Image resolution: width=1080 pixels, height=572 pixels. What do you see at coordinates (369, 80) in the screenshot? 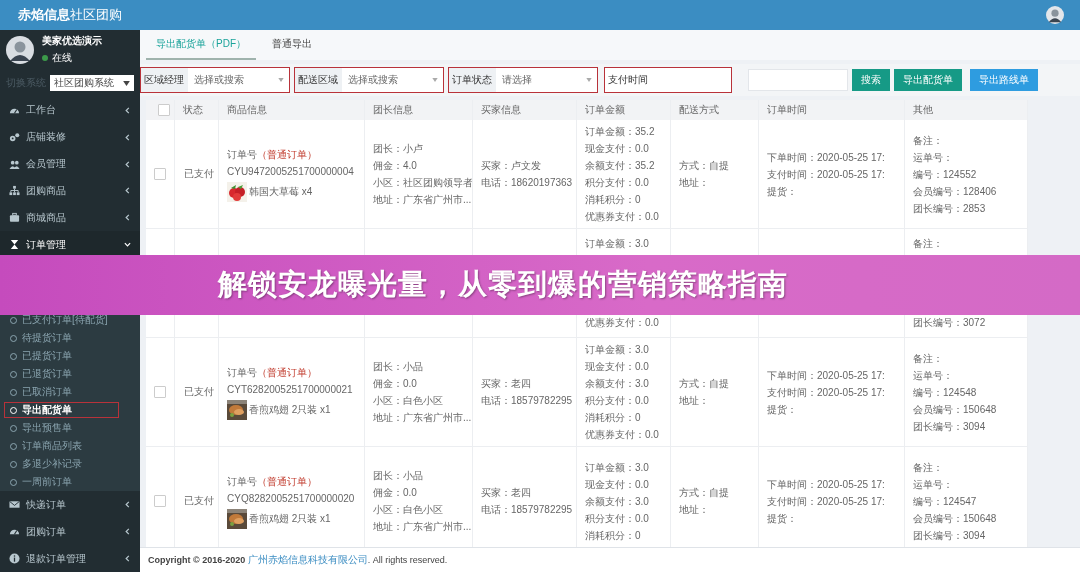
I see `select-field: 配送区域 选择或搜索` at bounding box center [369, 80].